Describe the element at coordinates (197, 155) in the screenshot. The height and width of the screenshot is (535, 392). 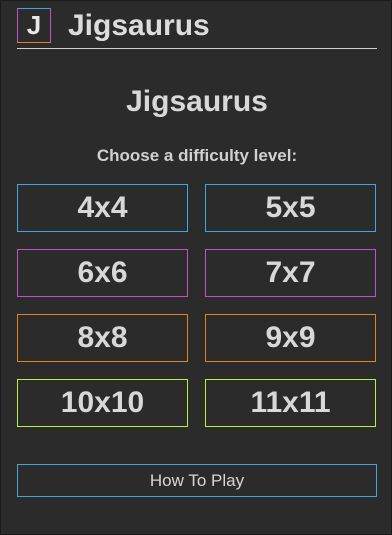
I see `difficulty-prompt: Choose a difficulty level:` at that location.